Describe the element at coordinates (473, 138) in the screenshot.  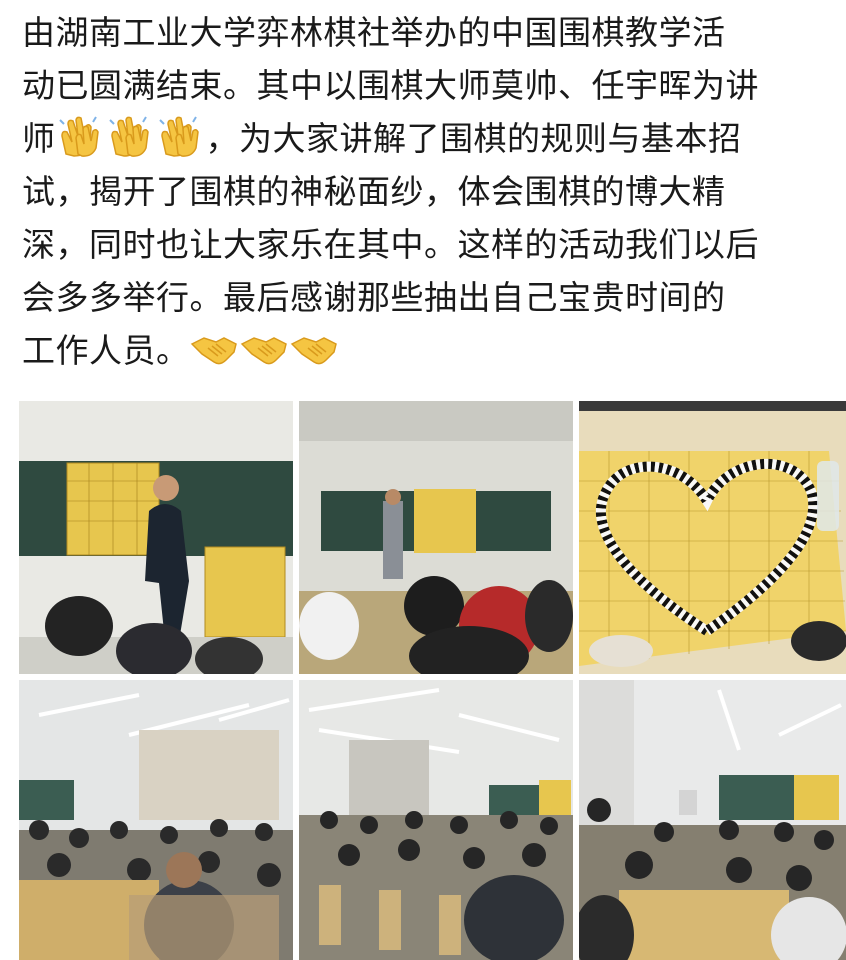
I see `post-line-part: ，为大家讲解了围棋的规则与基本招` at that location.